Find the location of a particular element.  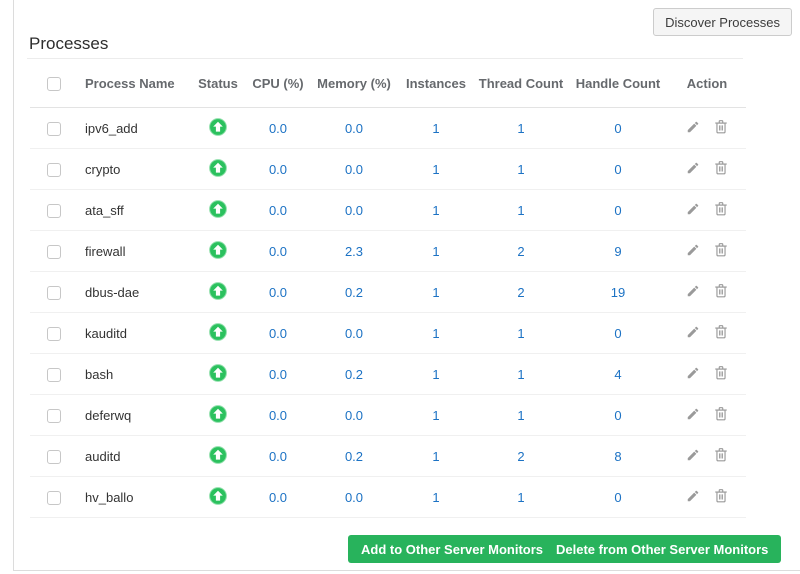

column-header-memory: Memory (%) is located at coordinates (354, 83).